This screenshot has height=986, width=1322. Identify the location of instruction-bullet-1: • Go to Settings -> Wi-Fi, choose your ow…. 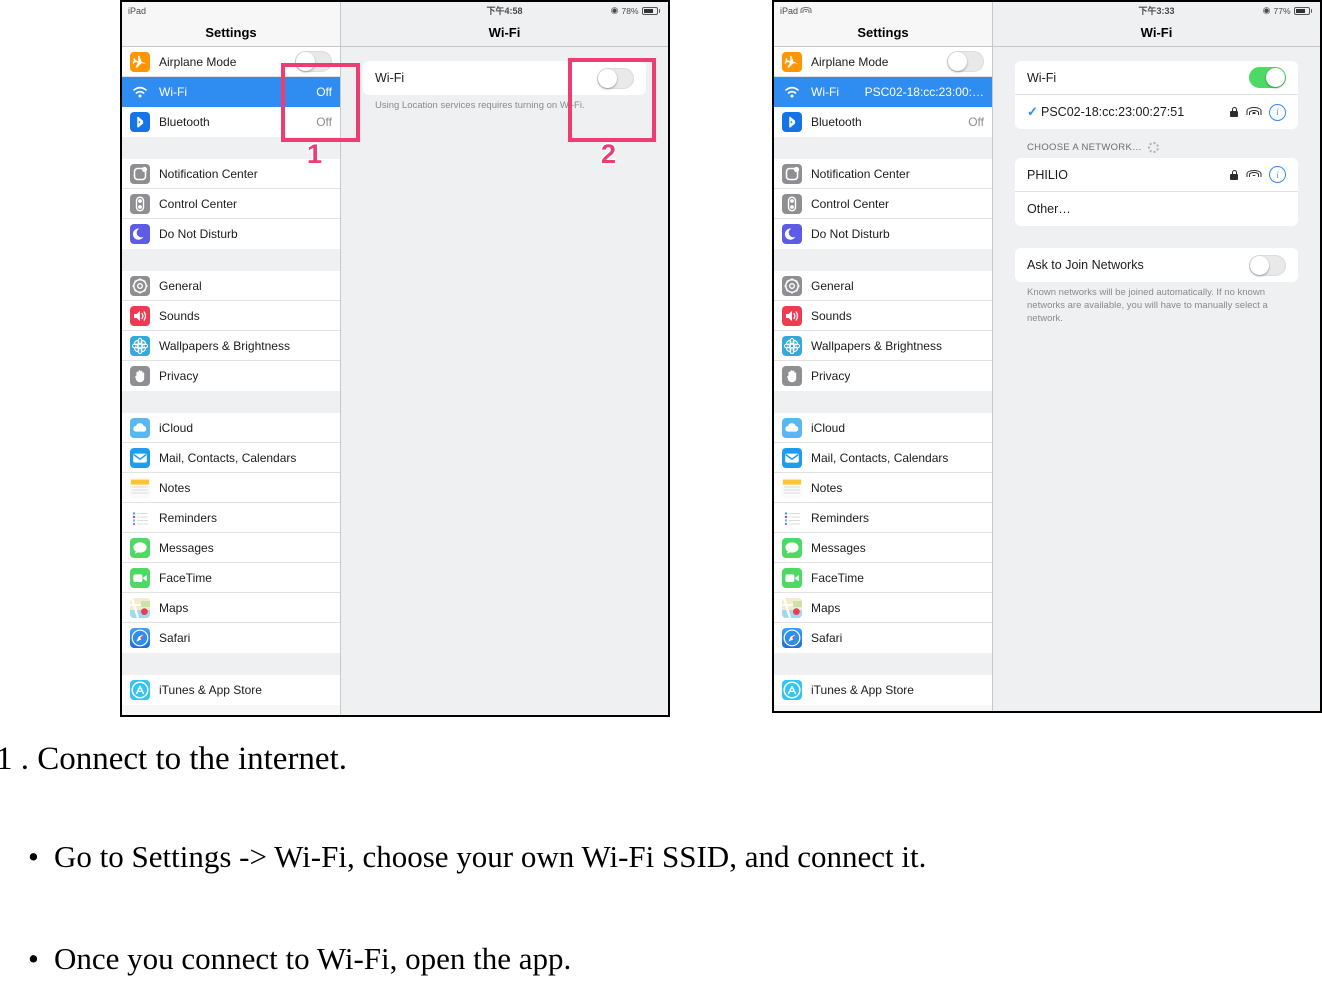
(477, 857).